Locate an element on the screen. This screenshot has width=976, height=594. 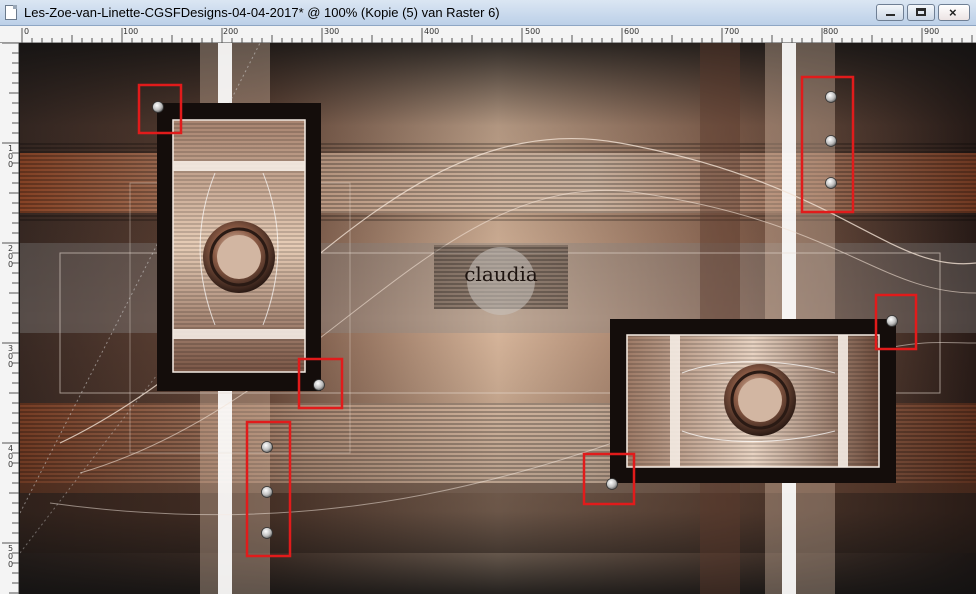
close-button: × is located at coordinates (954, 12).